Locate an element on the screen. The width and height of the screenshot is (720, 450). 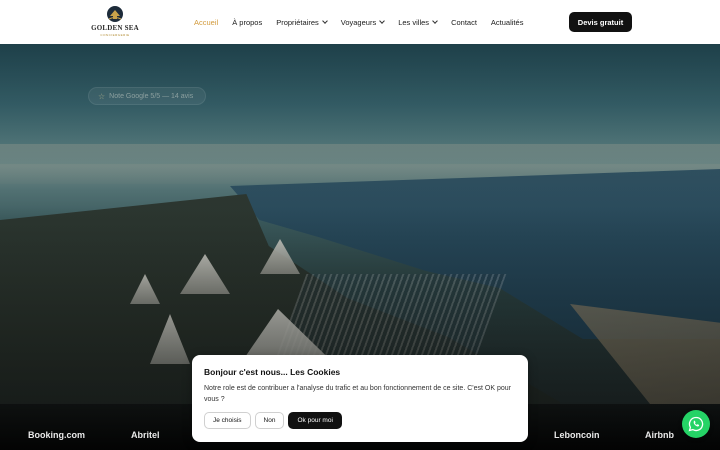
nav-item-voyageurs: Voyageurs is located at coordinates (363, 22).